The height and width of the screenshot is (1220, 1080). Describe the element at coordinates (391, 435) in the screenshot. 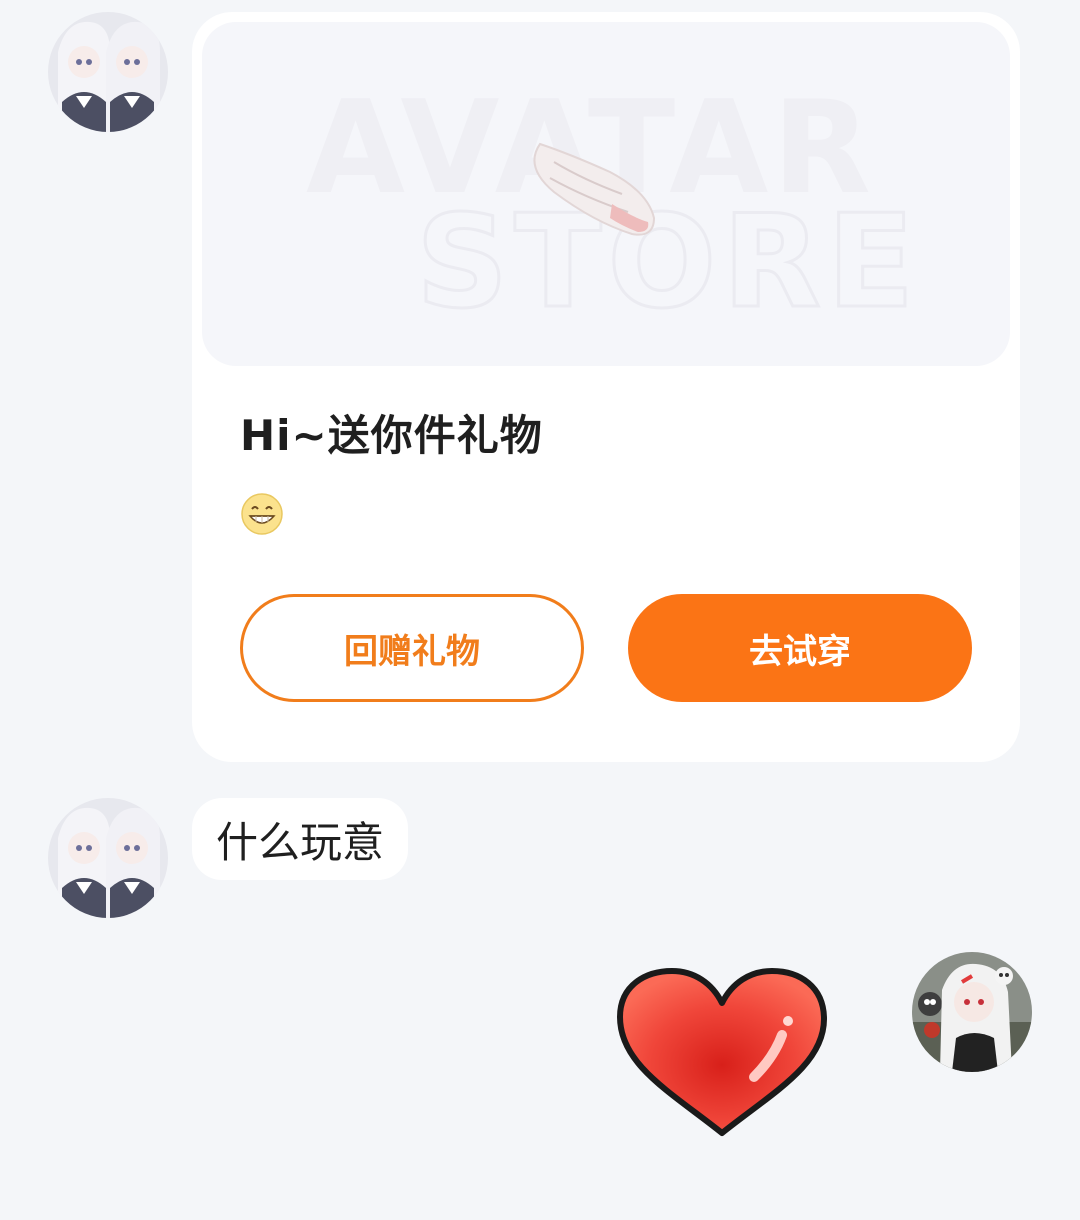

I see `gift-title: Hi~送你件礼物` at that location.